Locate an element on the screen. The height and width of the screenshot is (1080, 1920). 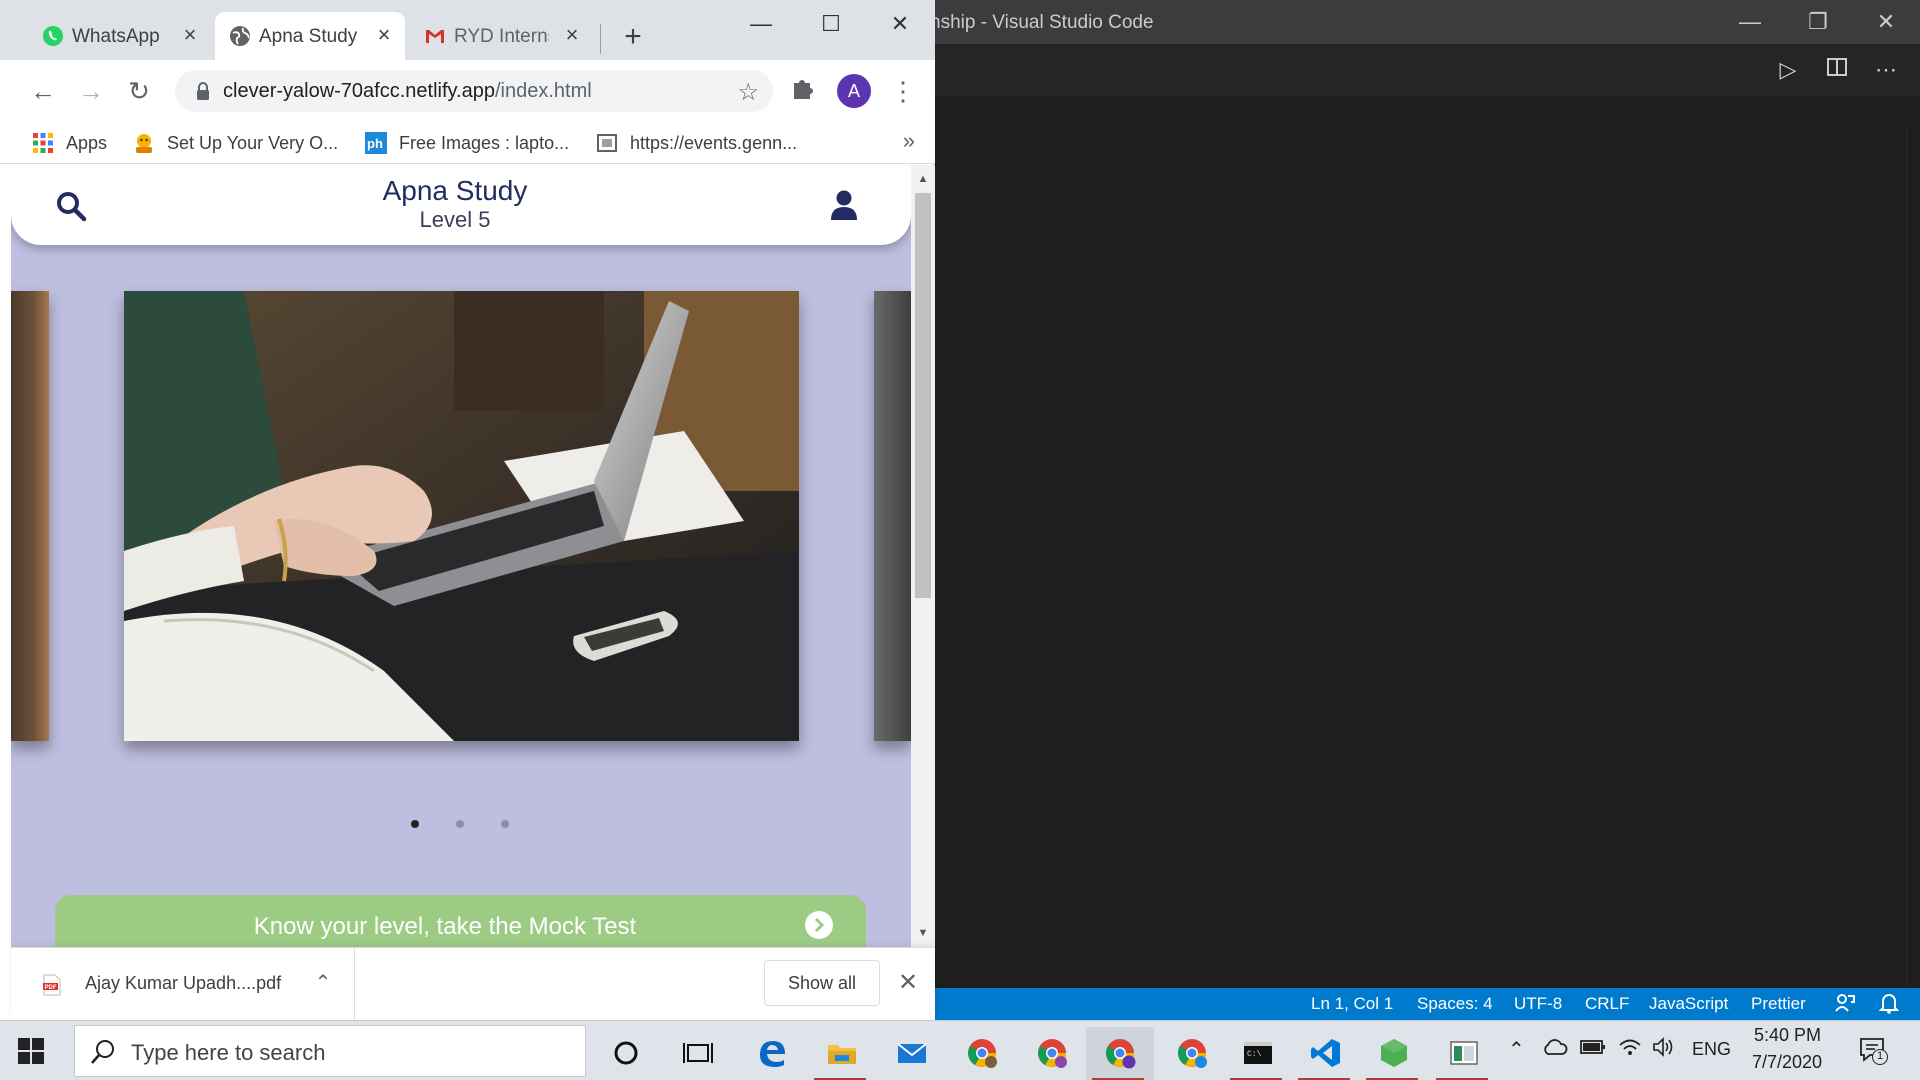
page-icon is located at coordinates (607, 143).